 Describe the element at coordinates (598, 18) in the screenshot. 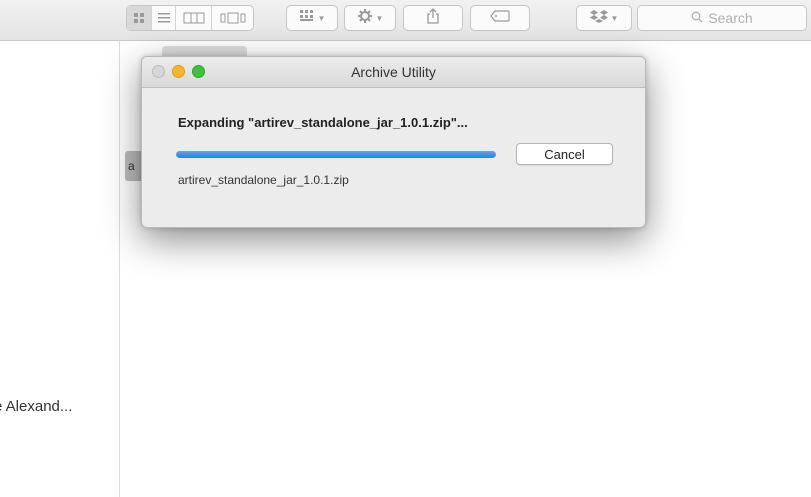

I see `dropbox-icon` at that location.